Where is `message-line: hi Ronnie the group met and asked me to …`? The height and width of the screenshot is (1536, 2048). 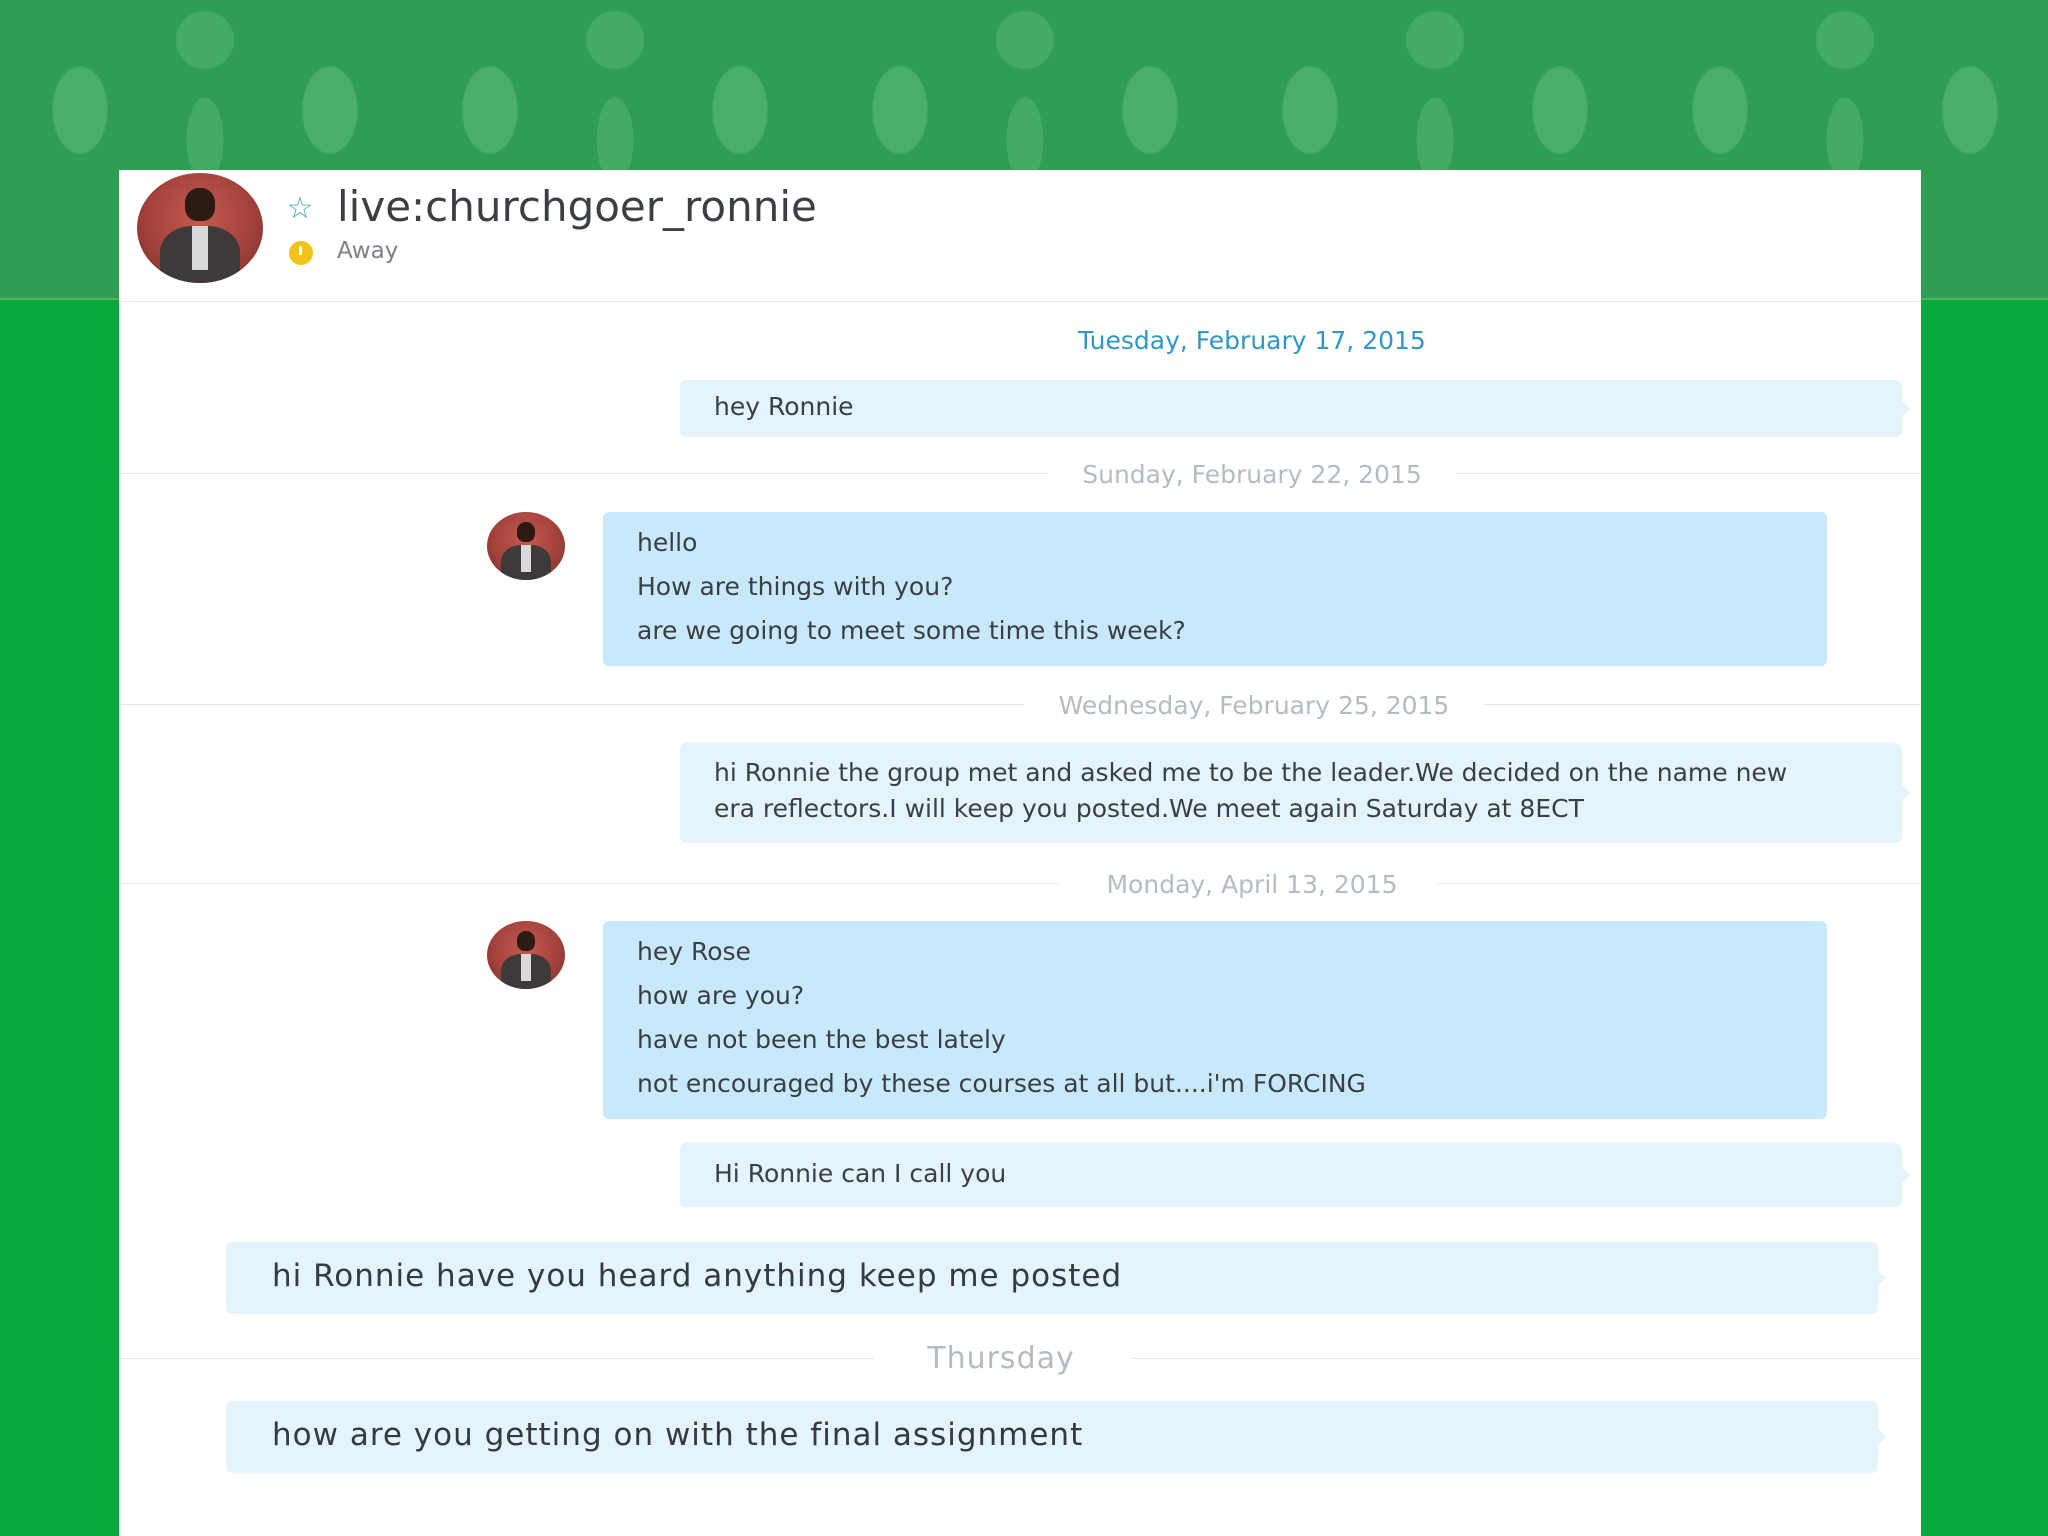
message-line: hi Ronnie the group met and asked me to … is located at coordinates (1251, 772).